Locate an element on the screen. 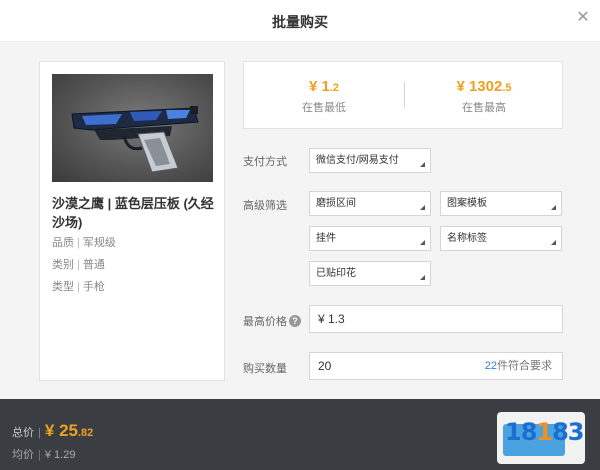  sticker-value: 已贴印花 is located at coordinates (336, 273).